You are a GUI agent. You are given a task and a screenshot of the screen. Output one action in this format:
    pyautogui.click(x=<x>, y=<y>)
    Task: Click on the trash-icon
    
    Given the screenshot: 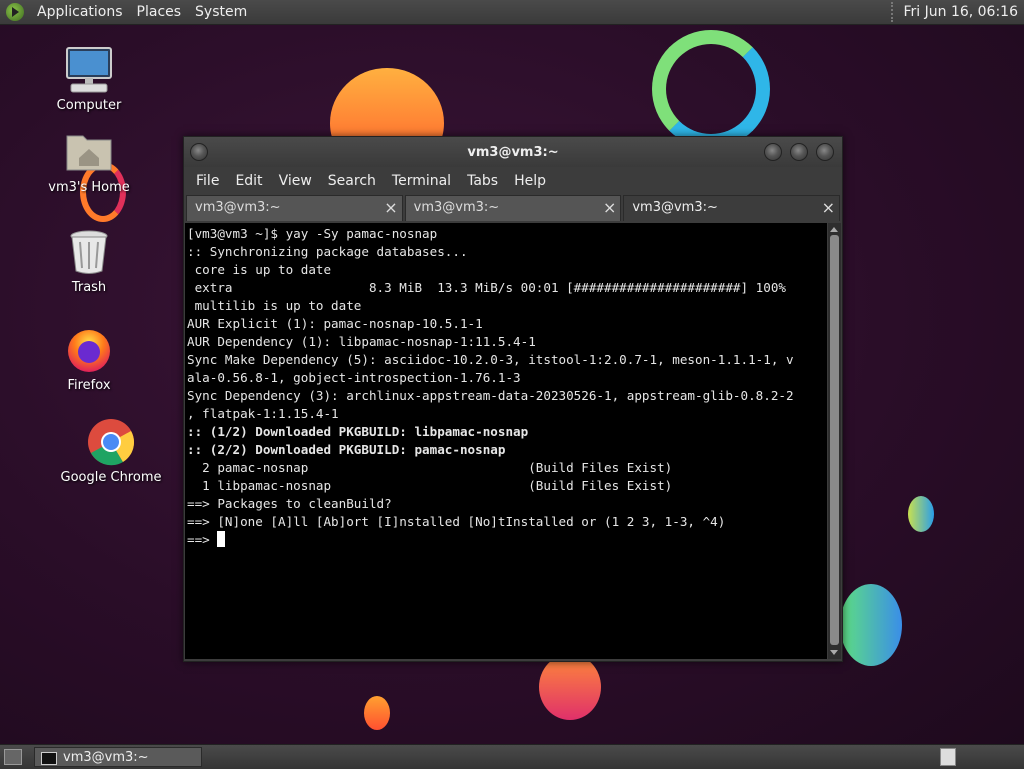 What is the action you would take?
    pyautogui.click(x=89, y=252)
    